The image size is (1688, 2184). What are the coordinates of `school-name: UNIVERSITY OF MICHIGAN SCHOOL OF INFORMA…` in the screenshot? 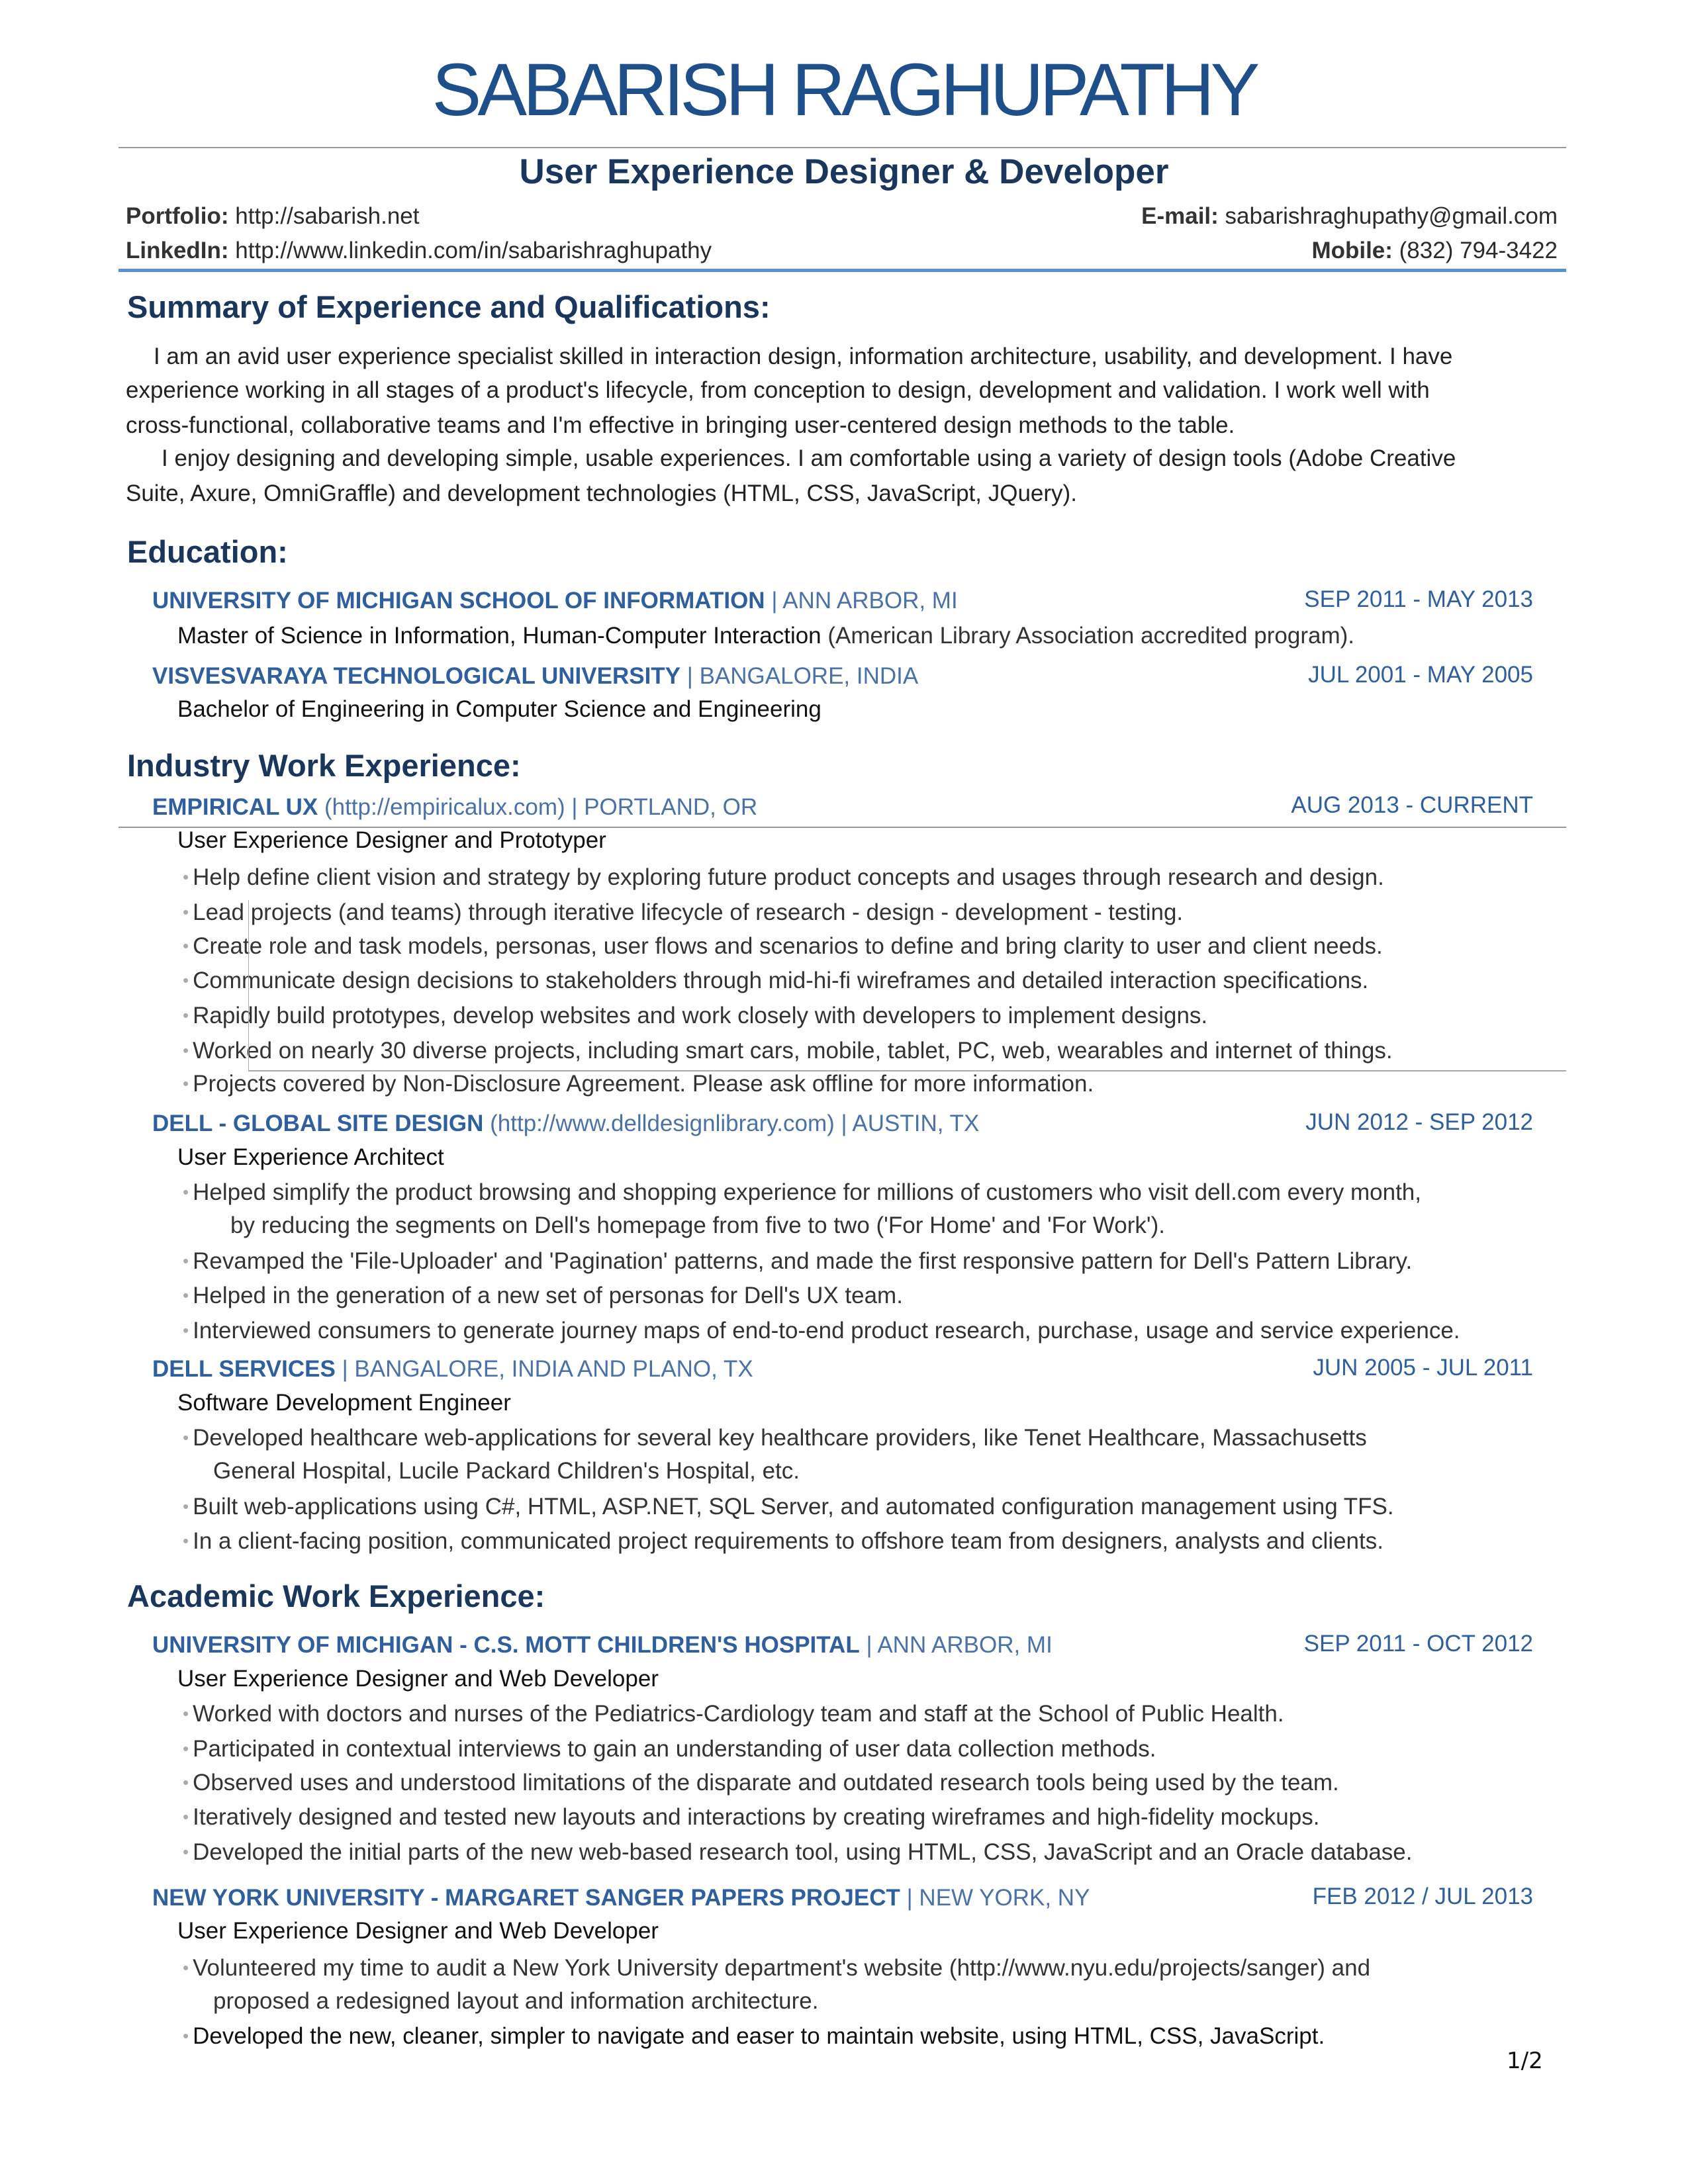 It's located at (458, 601).